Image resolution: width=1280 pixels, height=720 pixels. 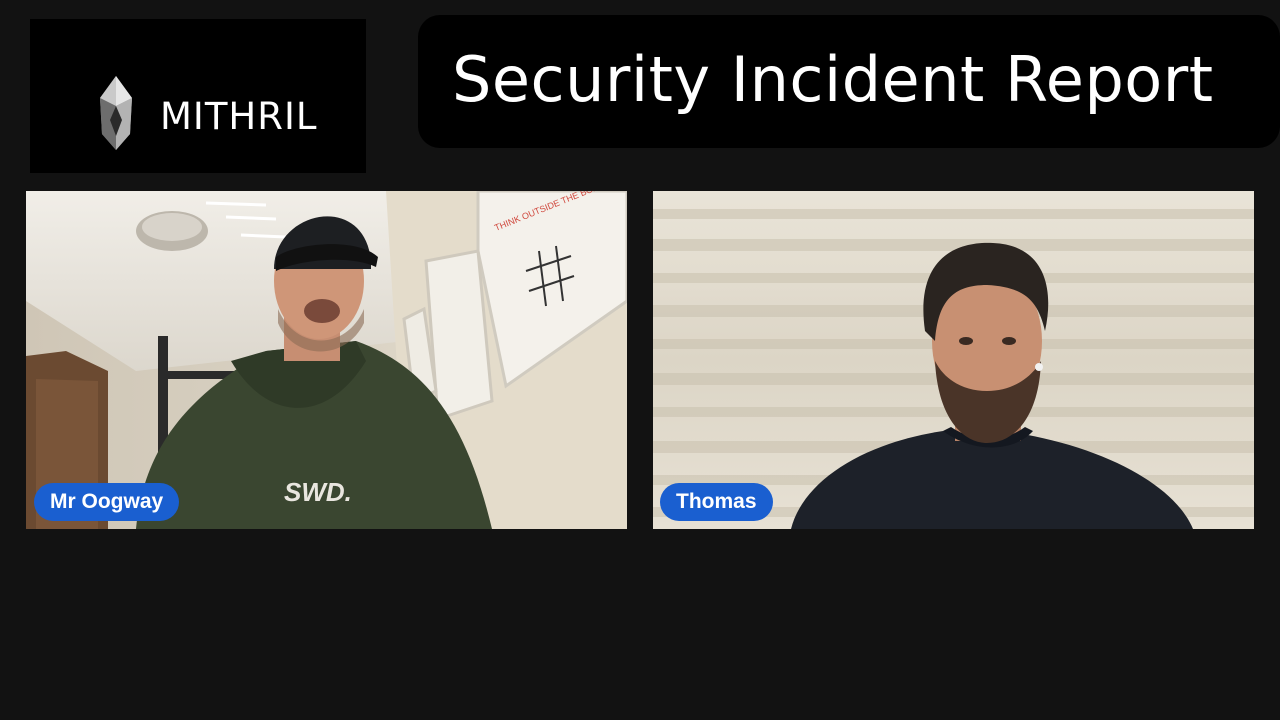 What do you see at coordinates (716, 502) in the screenshot?
I see `participant-name-thomas: Thomas` at bounding box center [716, 502].